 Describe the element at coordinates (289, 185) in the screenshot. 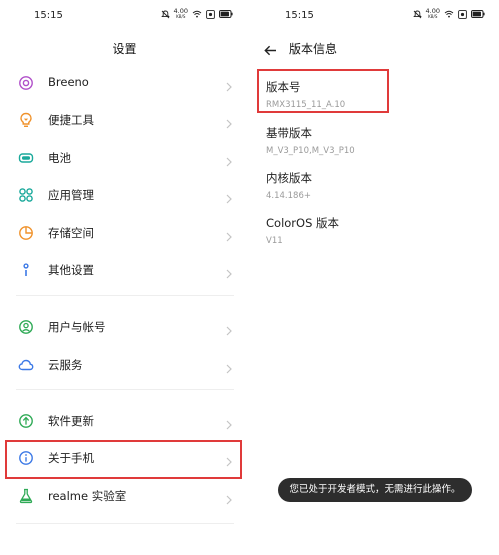

I see `version-item-kernel: 内核版本 4.14.186+` at that location.